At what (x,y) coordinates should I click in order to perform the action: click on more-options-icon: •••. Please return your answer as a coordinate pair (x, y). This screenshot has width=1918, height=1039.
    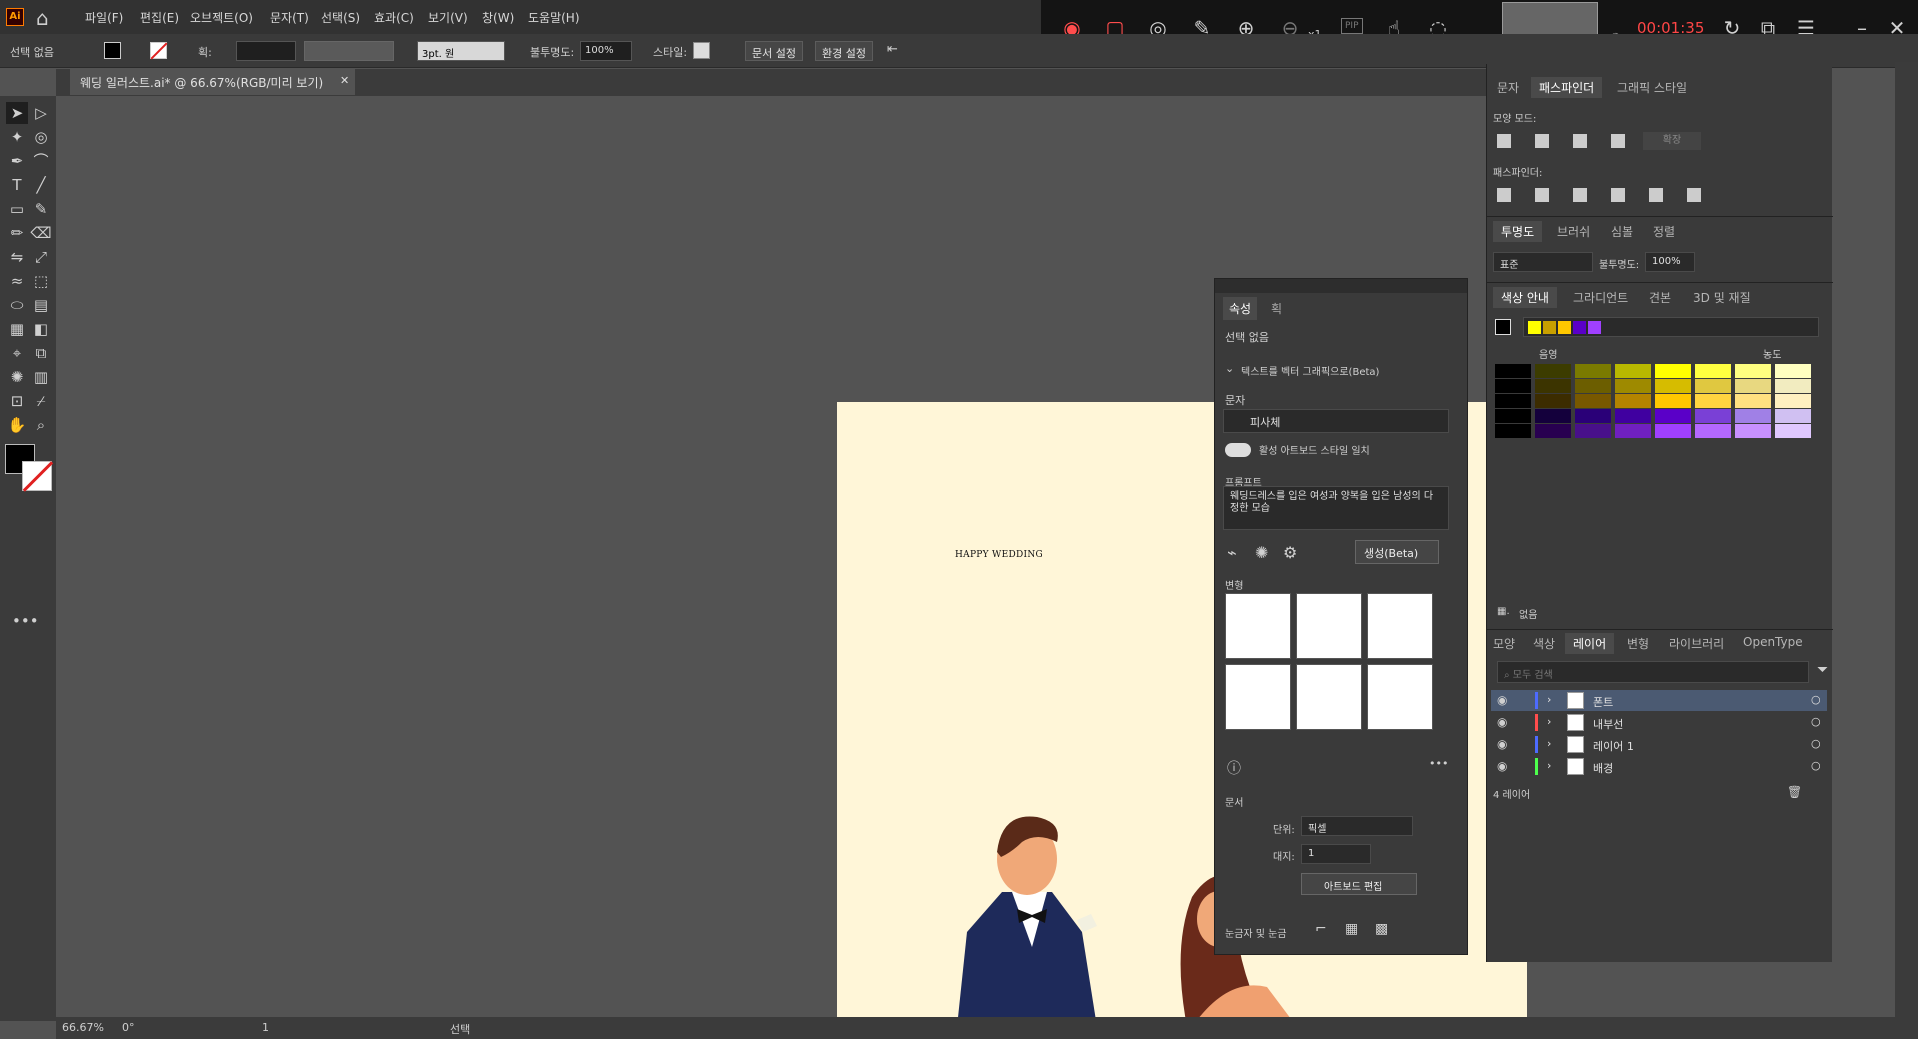
    Looking at the image, I should click on (1438, 763).